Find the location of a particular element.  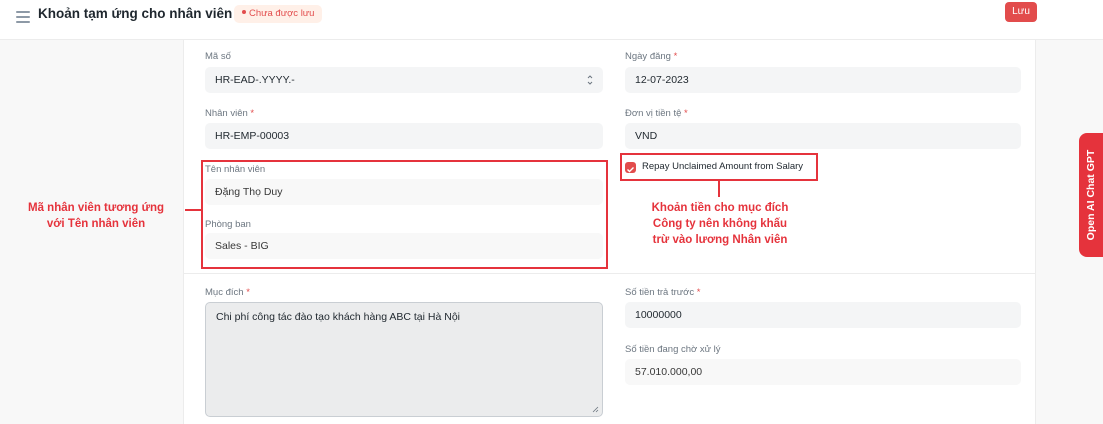

ma-so-label: Mã số is located at coordinates (218, 56).